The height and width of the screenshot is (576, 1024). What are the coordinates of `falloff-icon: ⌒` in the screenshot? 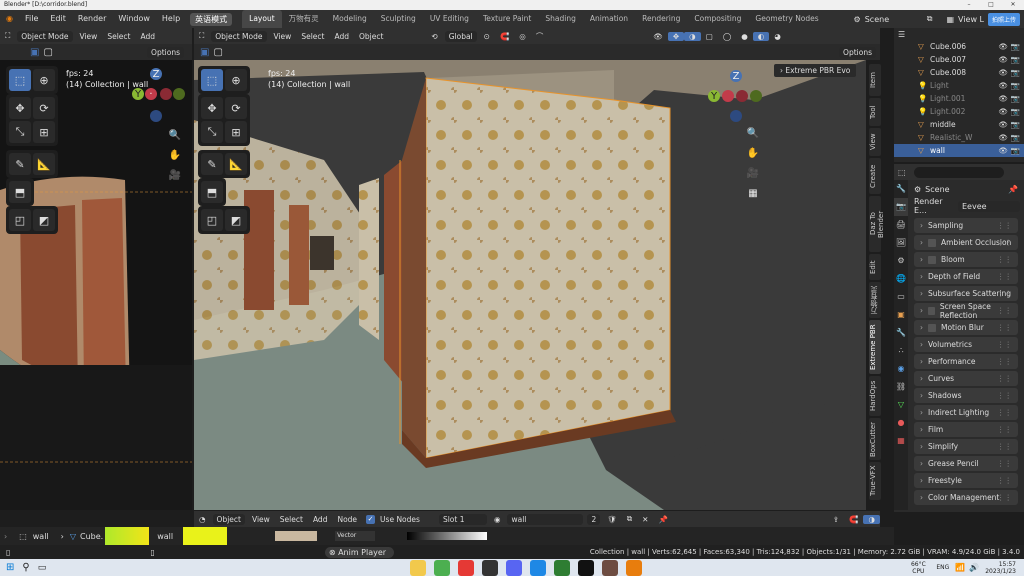 It's located at (540, 36).